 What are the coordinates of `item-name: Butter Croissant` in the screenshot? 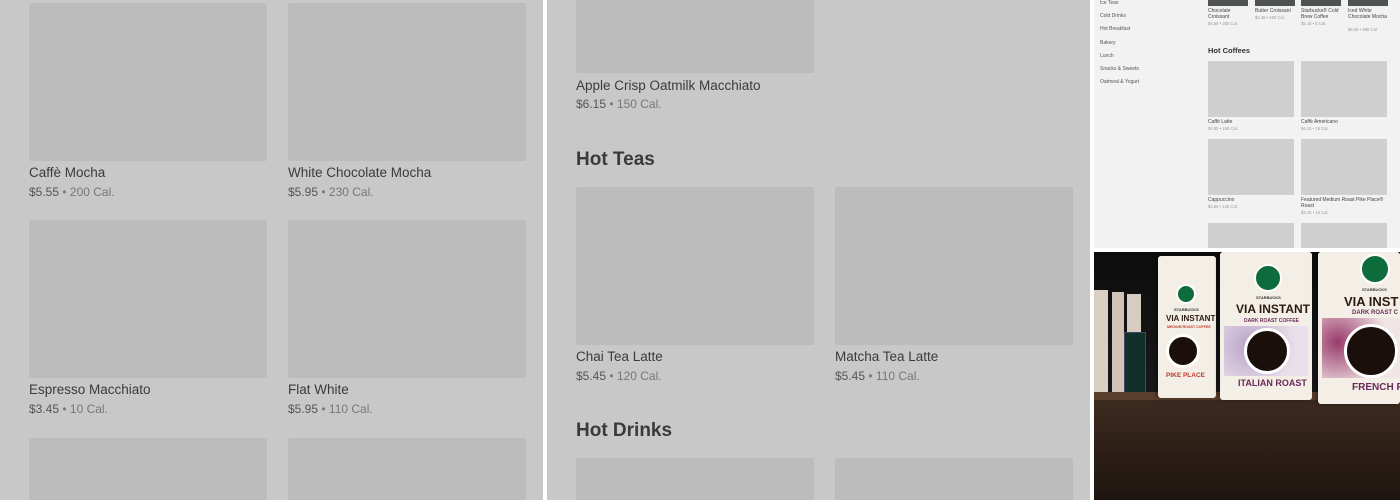 It's located at (1277, 11).